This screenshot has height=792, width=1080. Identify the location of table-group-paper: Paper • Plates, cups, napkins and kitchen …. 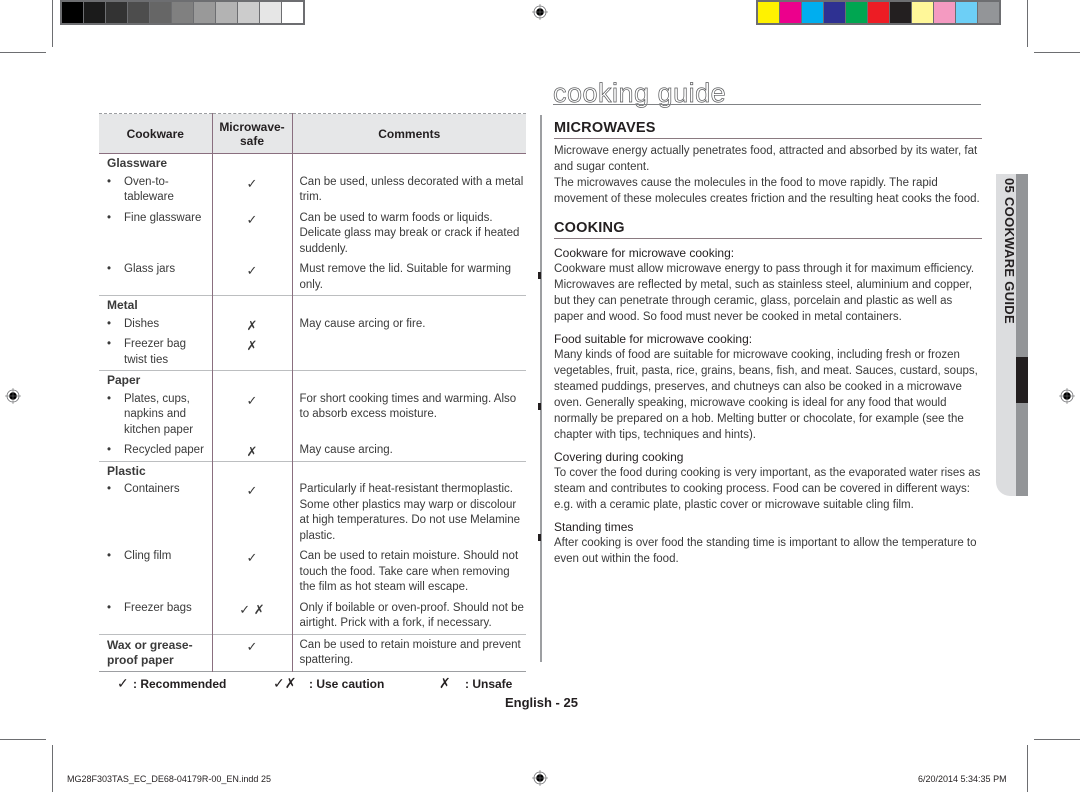
(312, 415).